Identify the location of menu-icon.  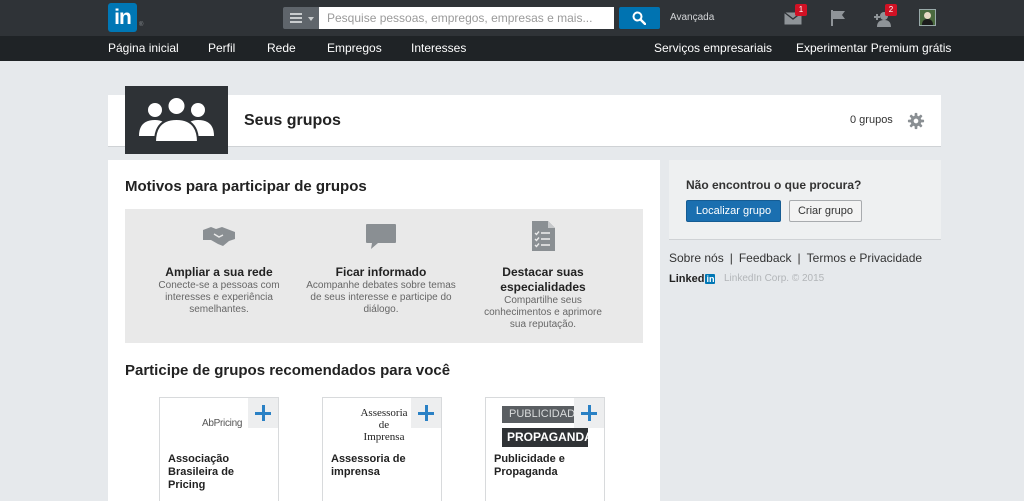
(296, 18).